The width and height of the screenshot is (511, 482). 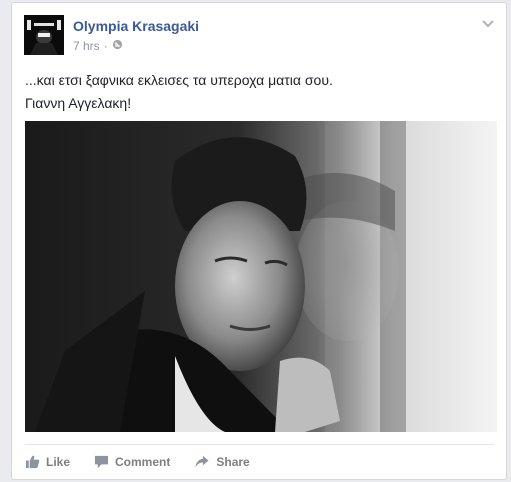 I want to click on comment-button: Comment, so click(x=132, y=461).